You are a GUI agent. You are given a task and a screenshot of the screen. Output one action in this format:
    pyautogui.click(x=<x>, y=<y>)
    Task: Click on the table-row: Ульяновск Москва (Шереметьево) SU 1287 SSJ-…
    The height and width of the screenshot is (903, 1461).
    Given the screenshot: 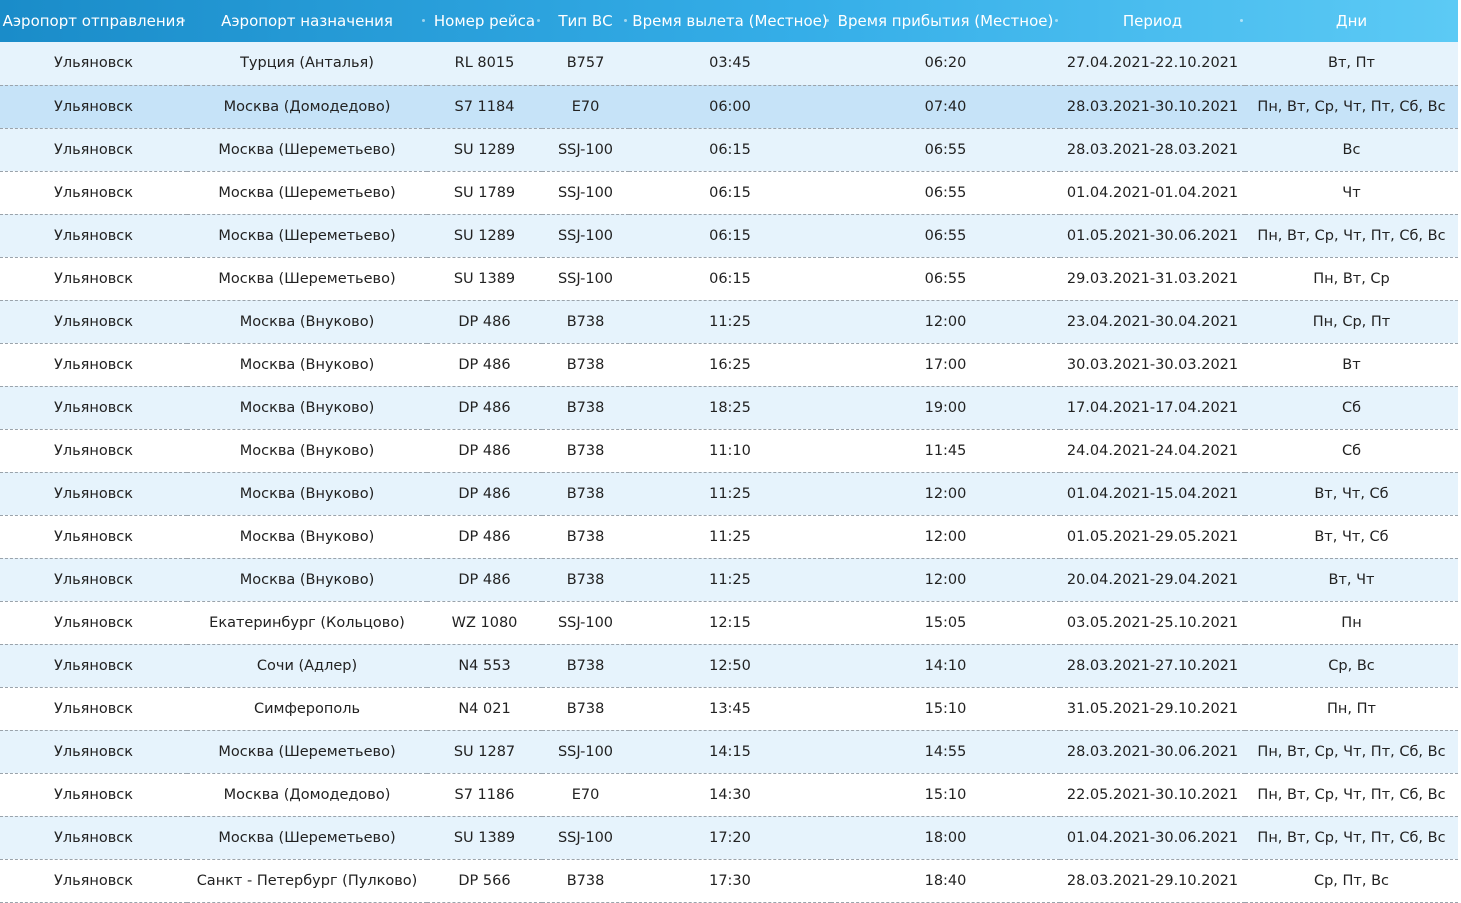 What is the action you would take?
    pyautogui.click(x=729, y=752)
    